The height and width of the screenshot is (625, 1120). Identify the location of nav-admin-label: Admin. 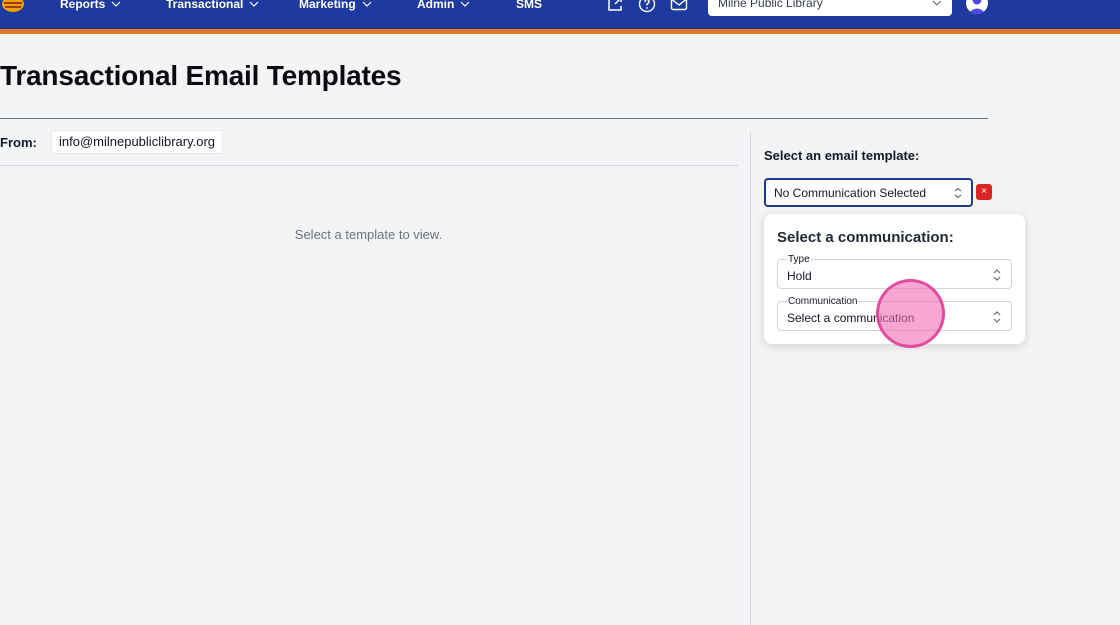
(436, 5).